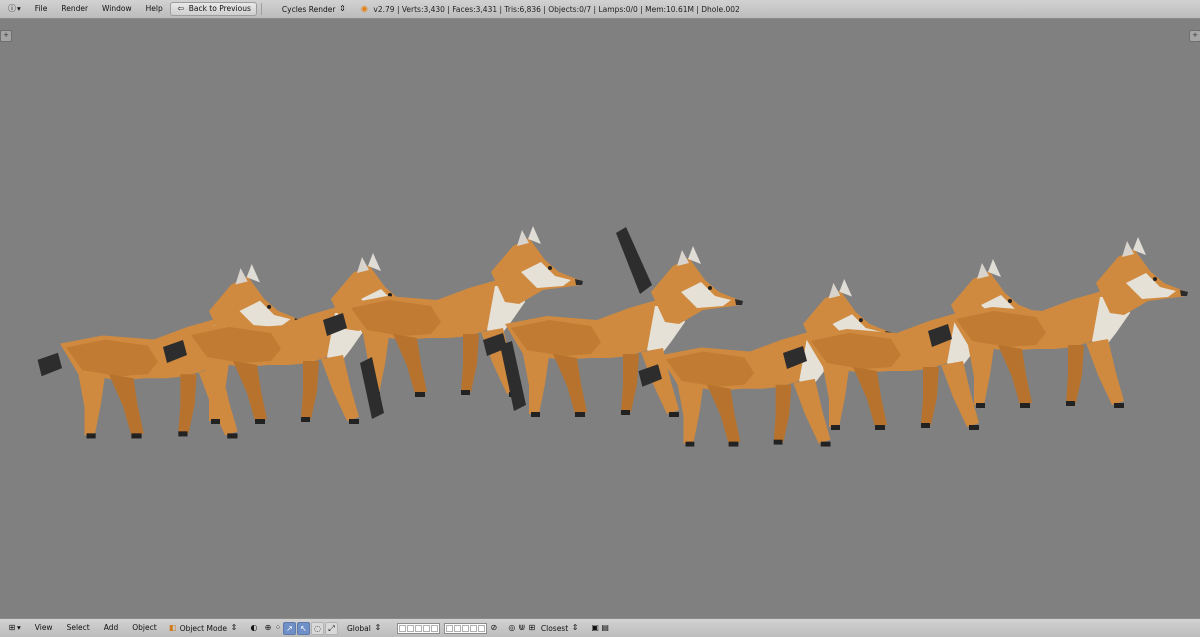 Image resolution: width=1200 pixels, height=637 pixels. What do you see at coordinates (303, 628) in the screenshot?
I see `translate-manipulator-icon: ↖` at bounding box center [303, 628].